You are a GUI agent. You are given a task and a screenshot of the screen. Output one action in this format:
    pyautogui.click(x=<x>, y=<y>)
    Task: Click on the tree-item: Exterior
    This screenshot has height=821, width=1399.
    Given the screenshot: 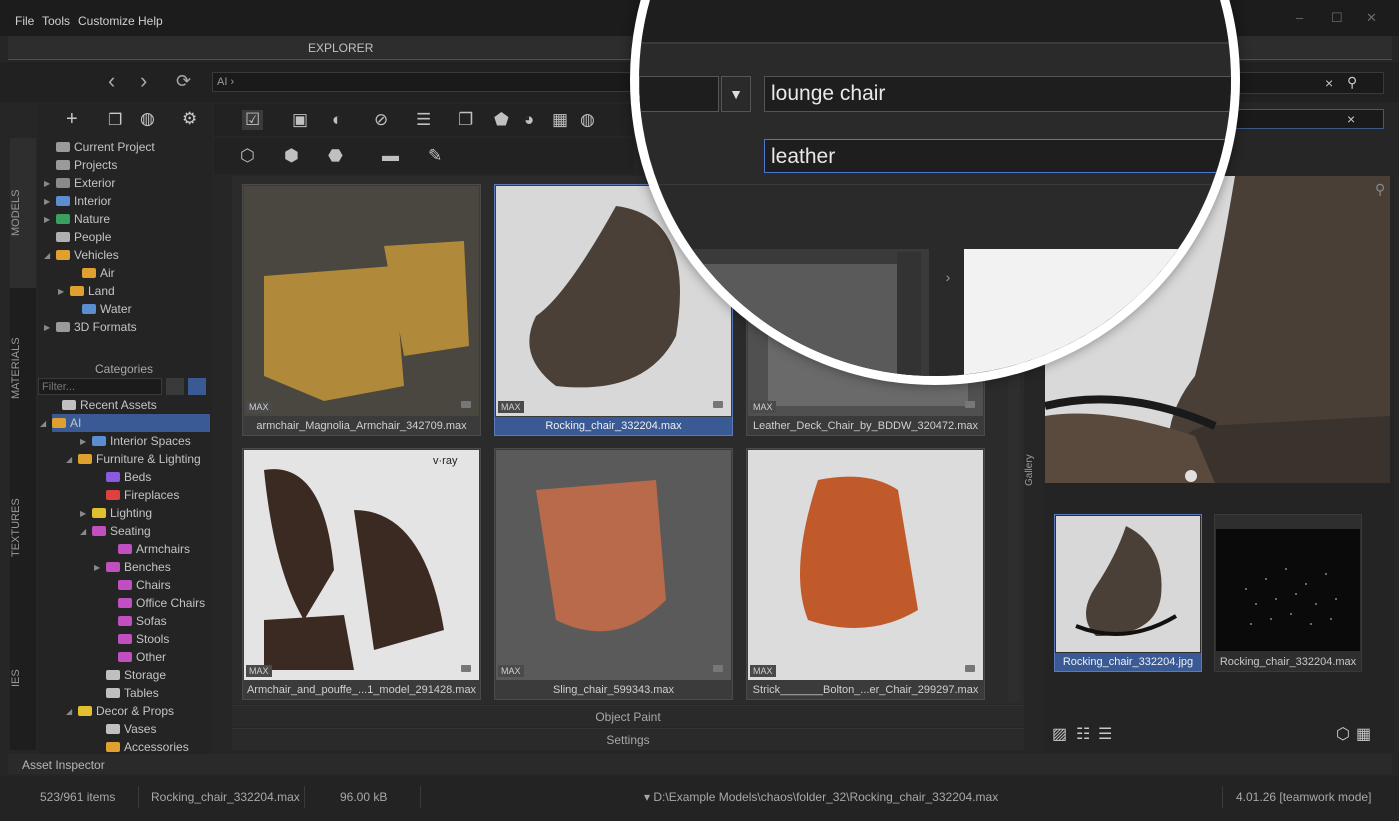 What is the action you would take?
    pyautogui.click(x=85, y=183)
    